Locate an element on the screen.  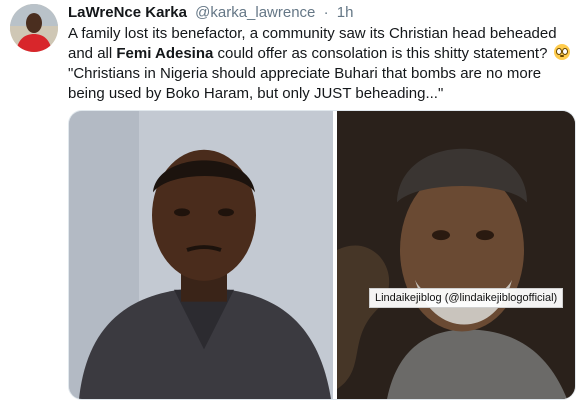
tweet-header: LaWreNce Karka @karka_lawrence · 1h is located at coordinates (320, 13).